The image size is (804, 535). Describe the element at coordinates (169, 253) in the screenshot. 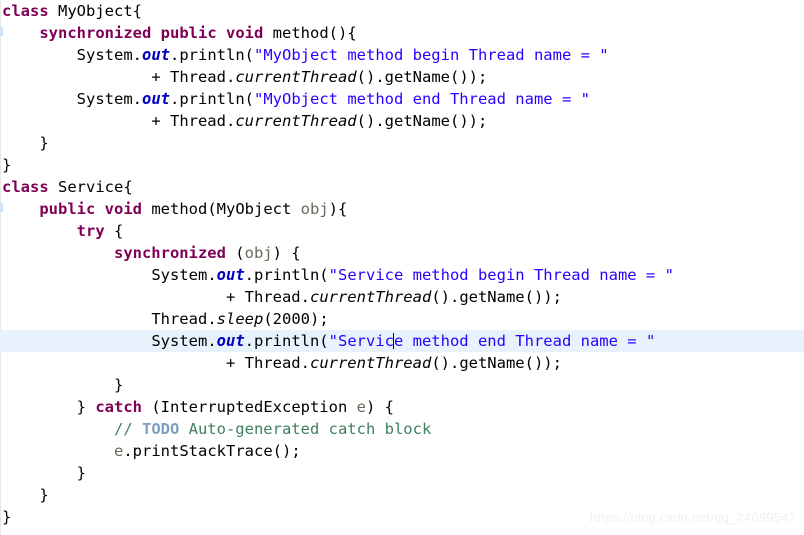

I see `keyword-synchronized: synchronized` at that location.